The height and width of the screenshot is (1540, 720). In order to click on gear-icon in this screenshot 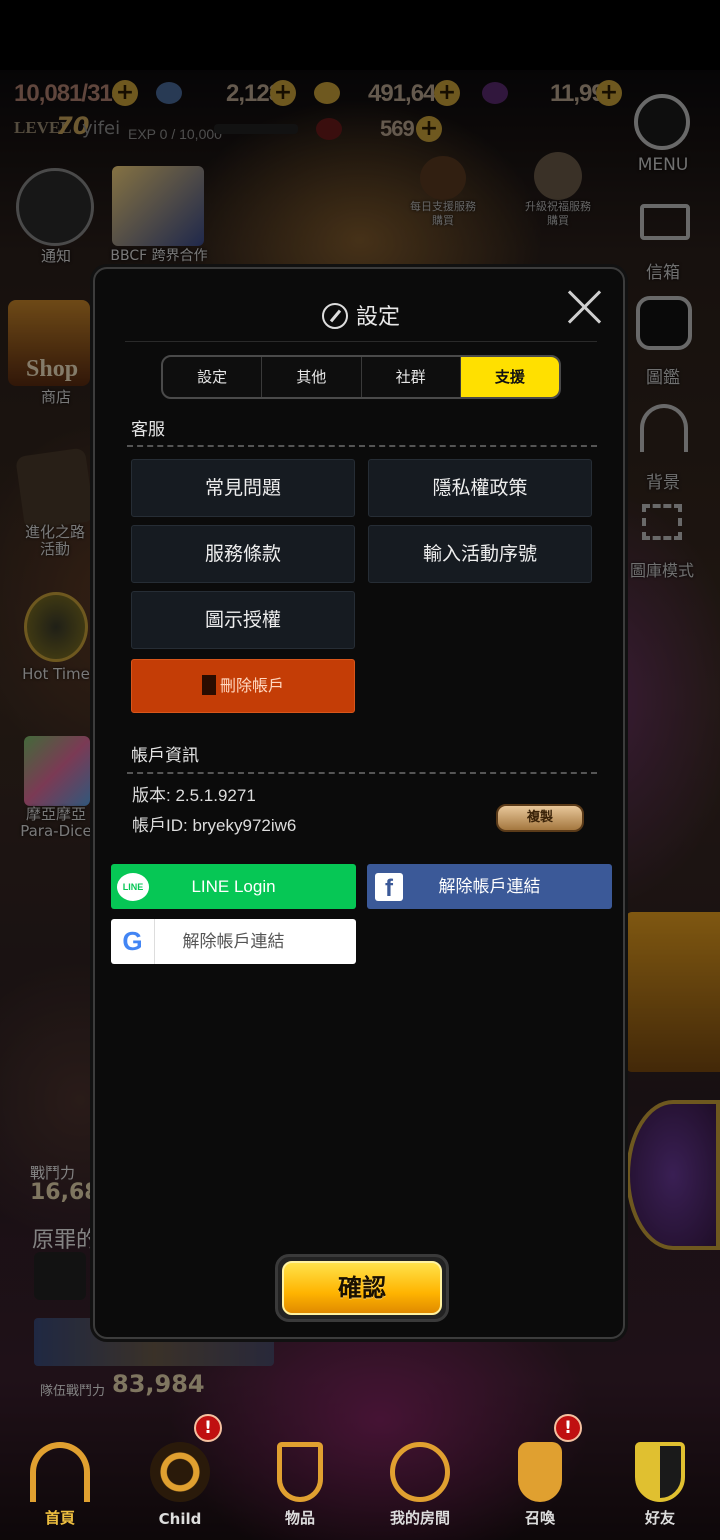, I will do `click(334, 316)`.